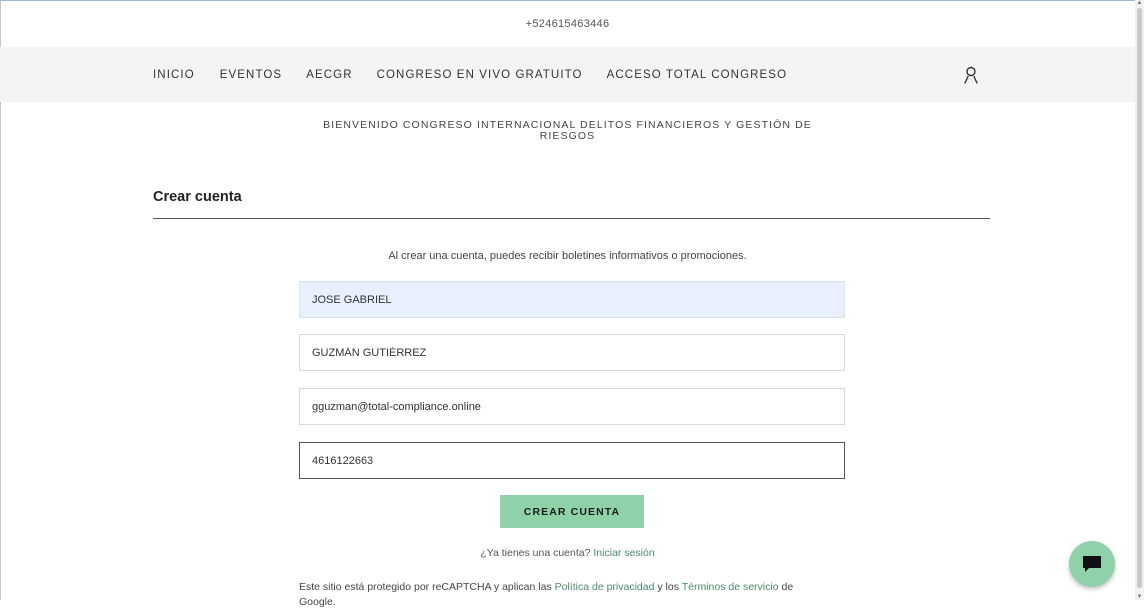  What do you see at coordinates (623, 553) in the screenshot?
I see `login-link: Iniciar sesión` at bounding box center [623, 553].